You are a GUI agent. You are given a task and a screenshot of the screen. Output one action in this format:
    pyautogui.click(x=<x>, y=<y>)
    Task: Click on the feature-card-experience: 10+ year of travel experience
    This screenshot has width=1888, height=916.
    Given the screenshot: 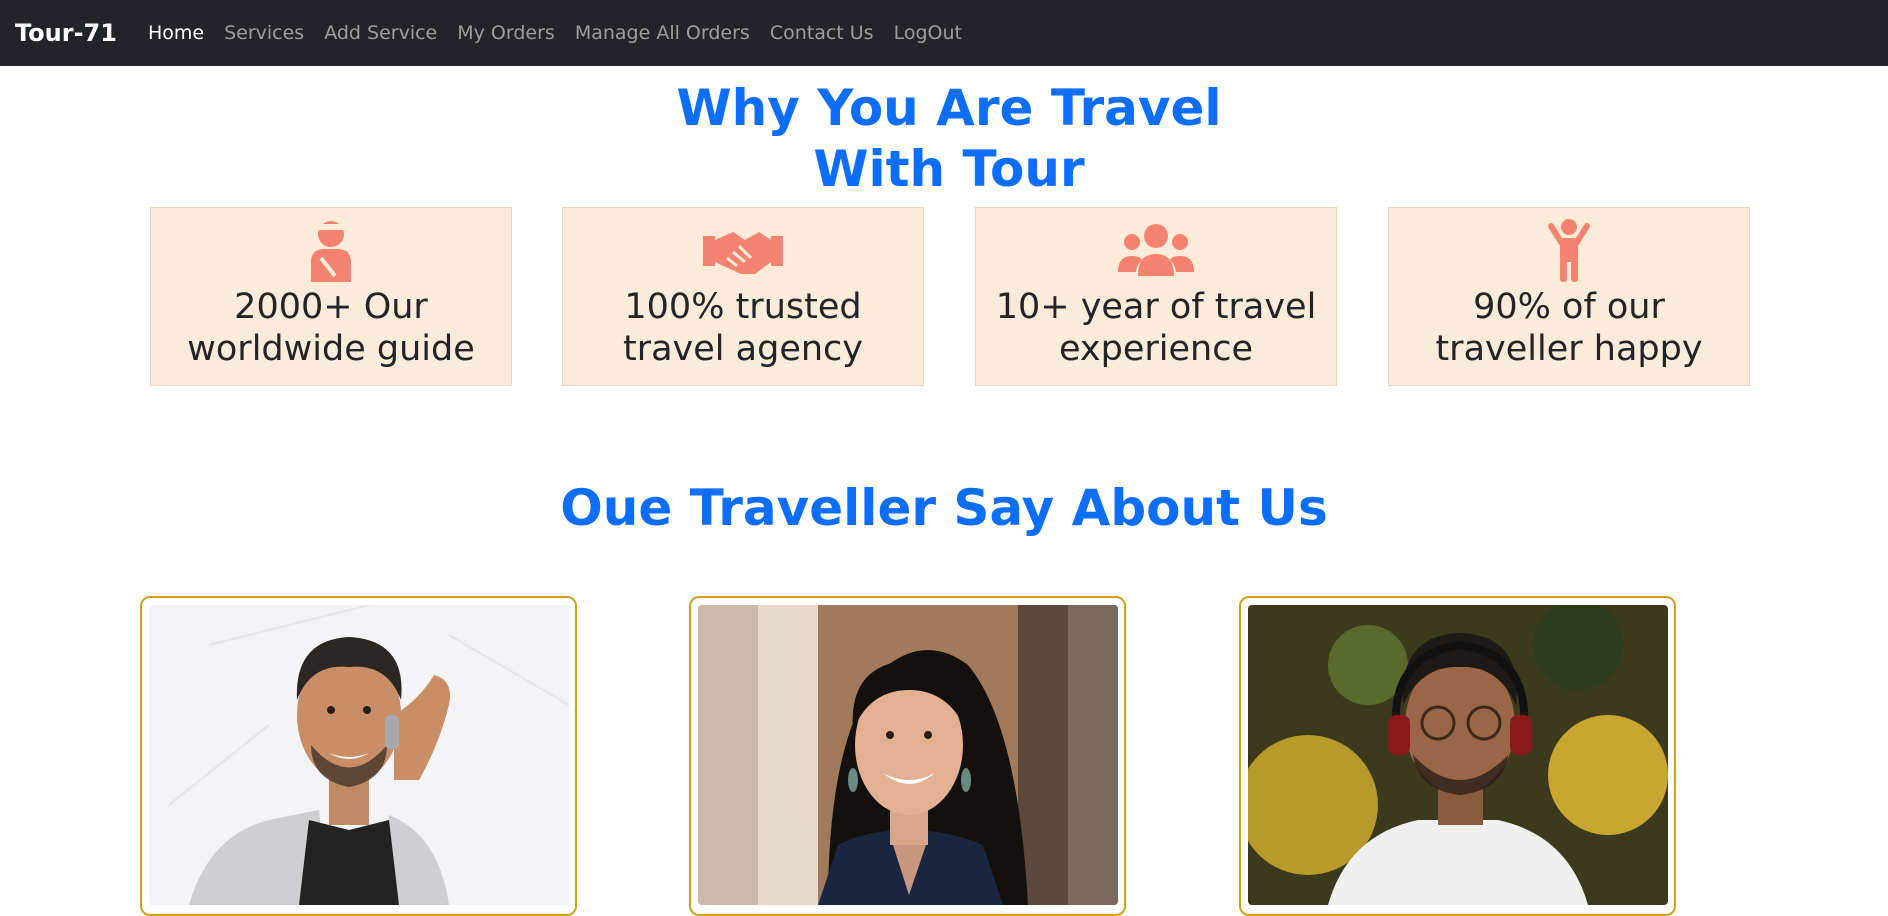 What is the action you would take?
    pyautogui.click(x=1156, y=296)
    